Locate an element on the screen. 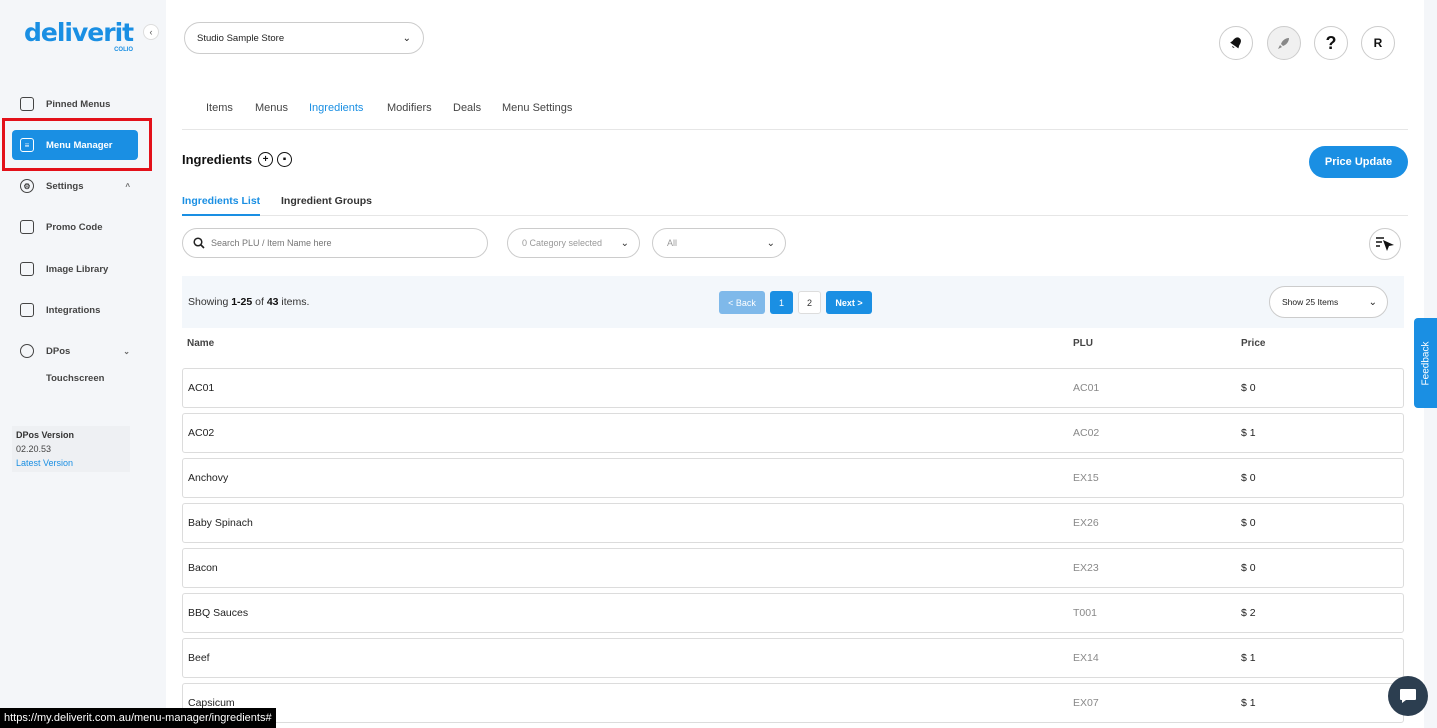 This screenshot has width=1437, height=728. feedback-label: Feedback is located at coordinates (1426, 363).